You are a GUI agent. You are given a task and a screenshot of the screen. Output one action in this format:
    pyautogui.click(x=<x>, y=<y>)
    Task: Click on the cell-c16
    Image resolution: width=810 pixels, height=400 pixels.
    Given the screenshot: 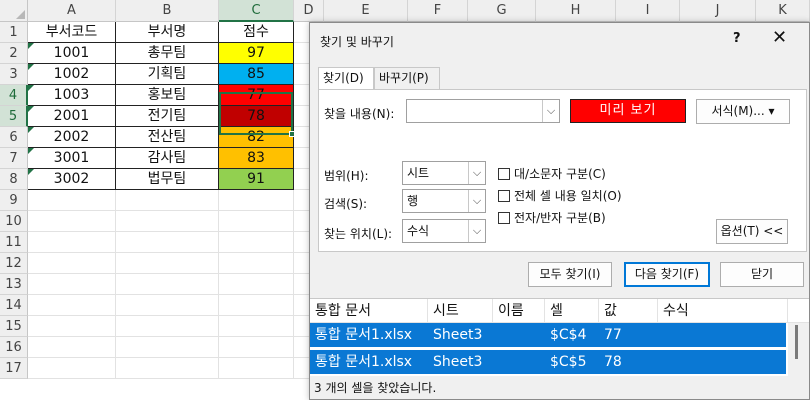 What is the action you would take?
    pyautogui.click(x=256, y=347)
    